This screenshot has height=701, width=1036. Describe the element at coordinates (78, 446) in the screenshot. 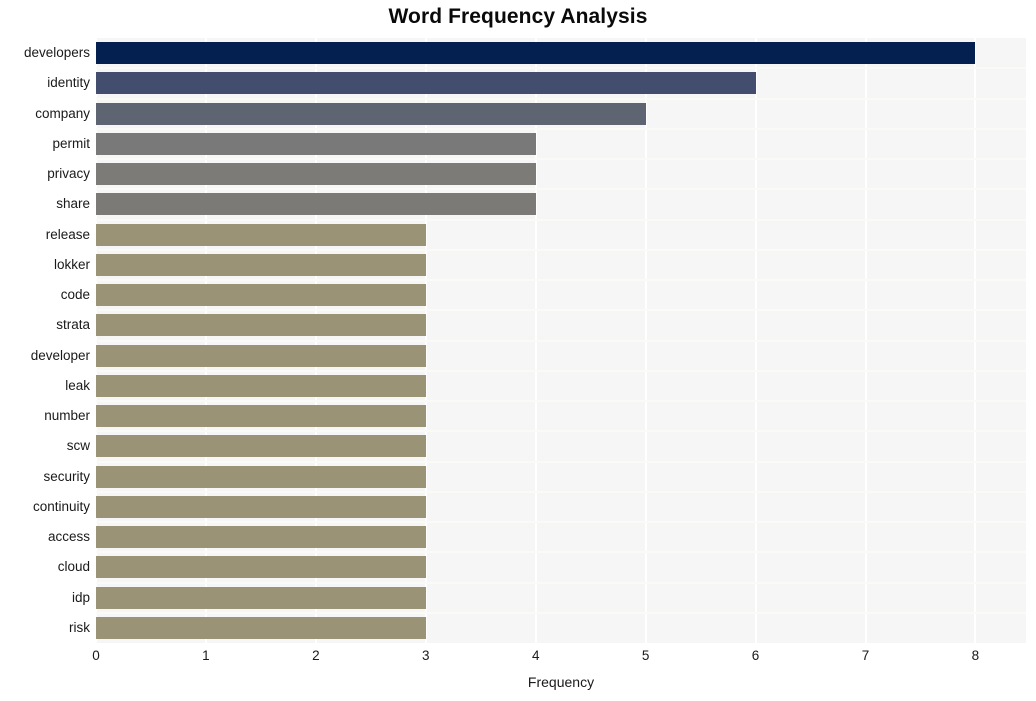

I see `y-tick-label-scw: scw` at that location.